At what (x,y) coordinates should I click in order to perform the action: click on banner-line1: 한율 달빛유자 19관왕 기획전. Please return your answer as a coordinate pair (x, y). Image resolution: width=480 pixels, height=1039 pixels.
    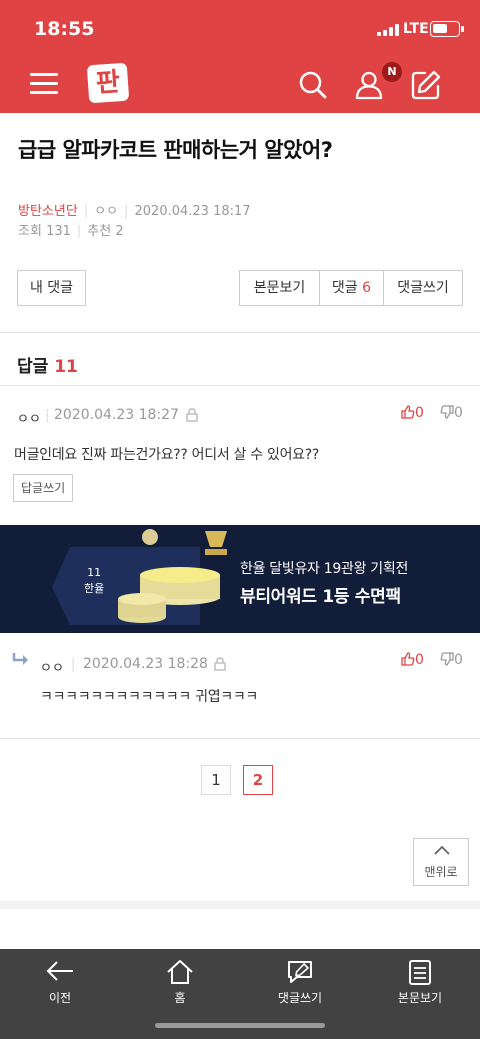
    Looking at the image, I should click on (324, 569).